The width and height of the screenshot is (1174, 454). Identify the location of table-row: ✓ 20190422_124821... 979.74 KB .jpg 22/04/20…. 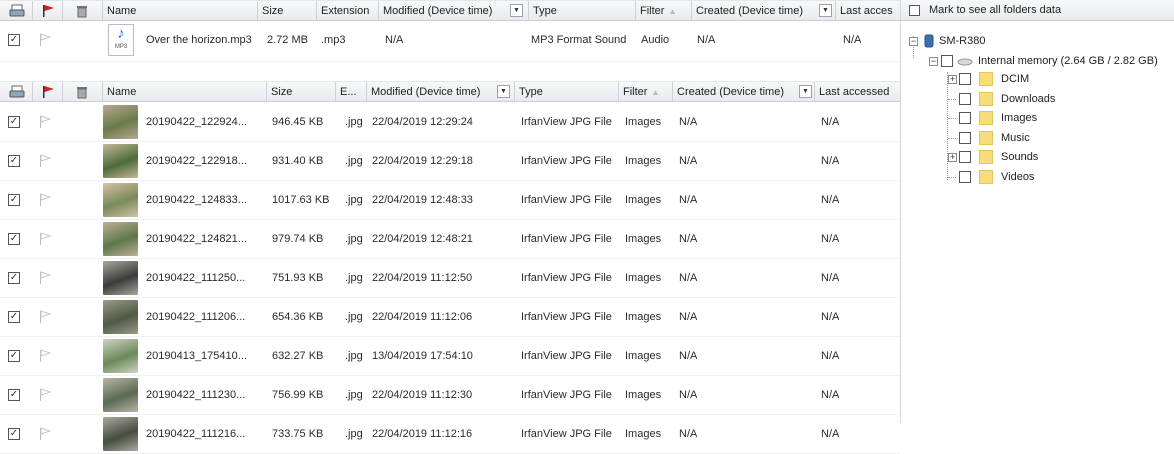
(450, 239).